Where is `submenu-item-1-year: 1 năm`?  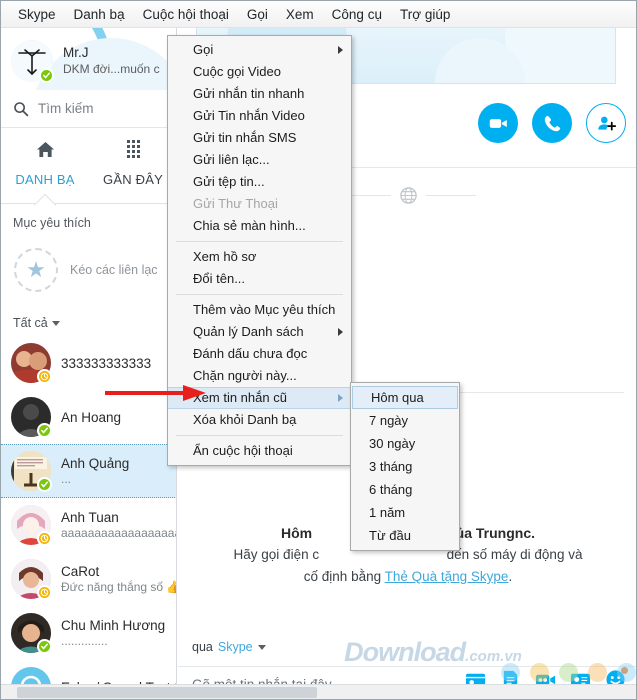
submenu-item-1-year: 1 năm is located at coordinates (405, 512).